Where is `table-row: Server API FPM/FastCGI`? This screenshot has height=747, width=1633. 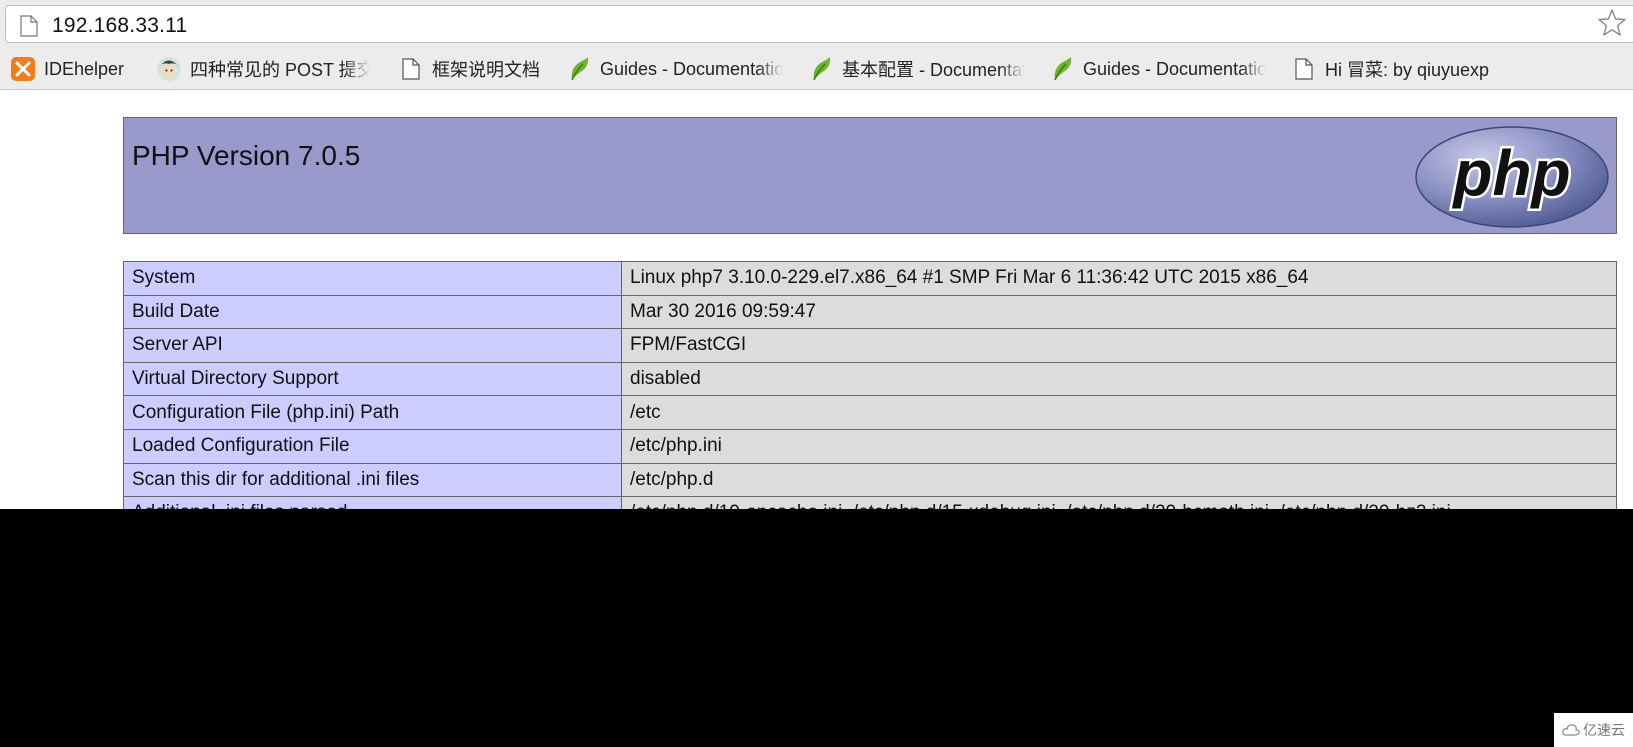 table-row: Server API FPM/FastCGI is located at coordinates (870, 345).